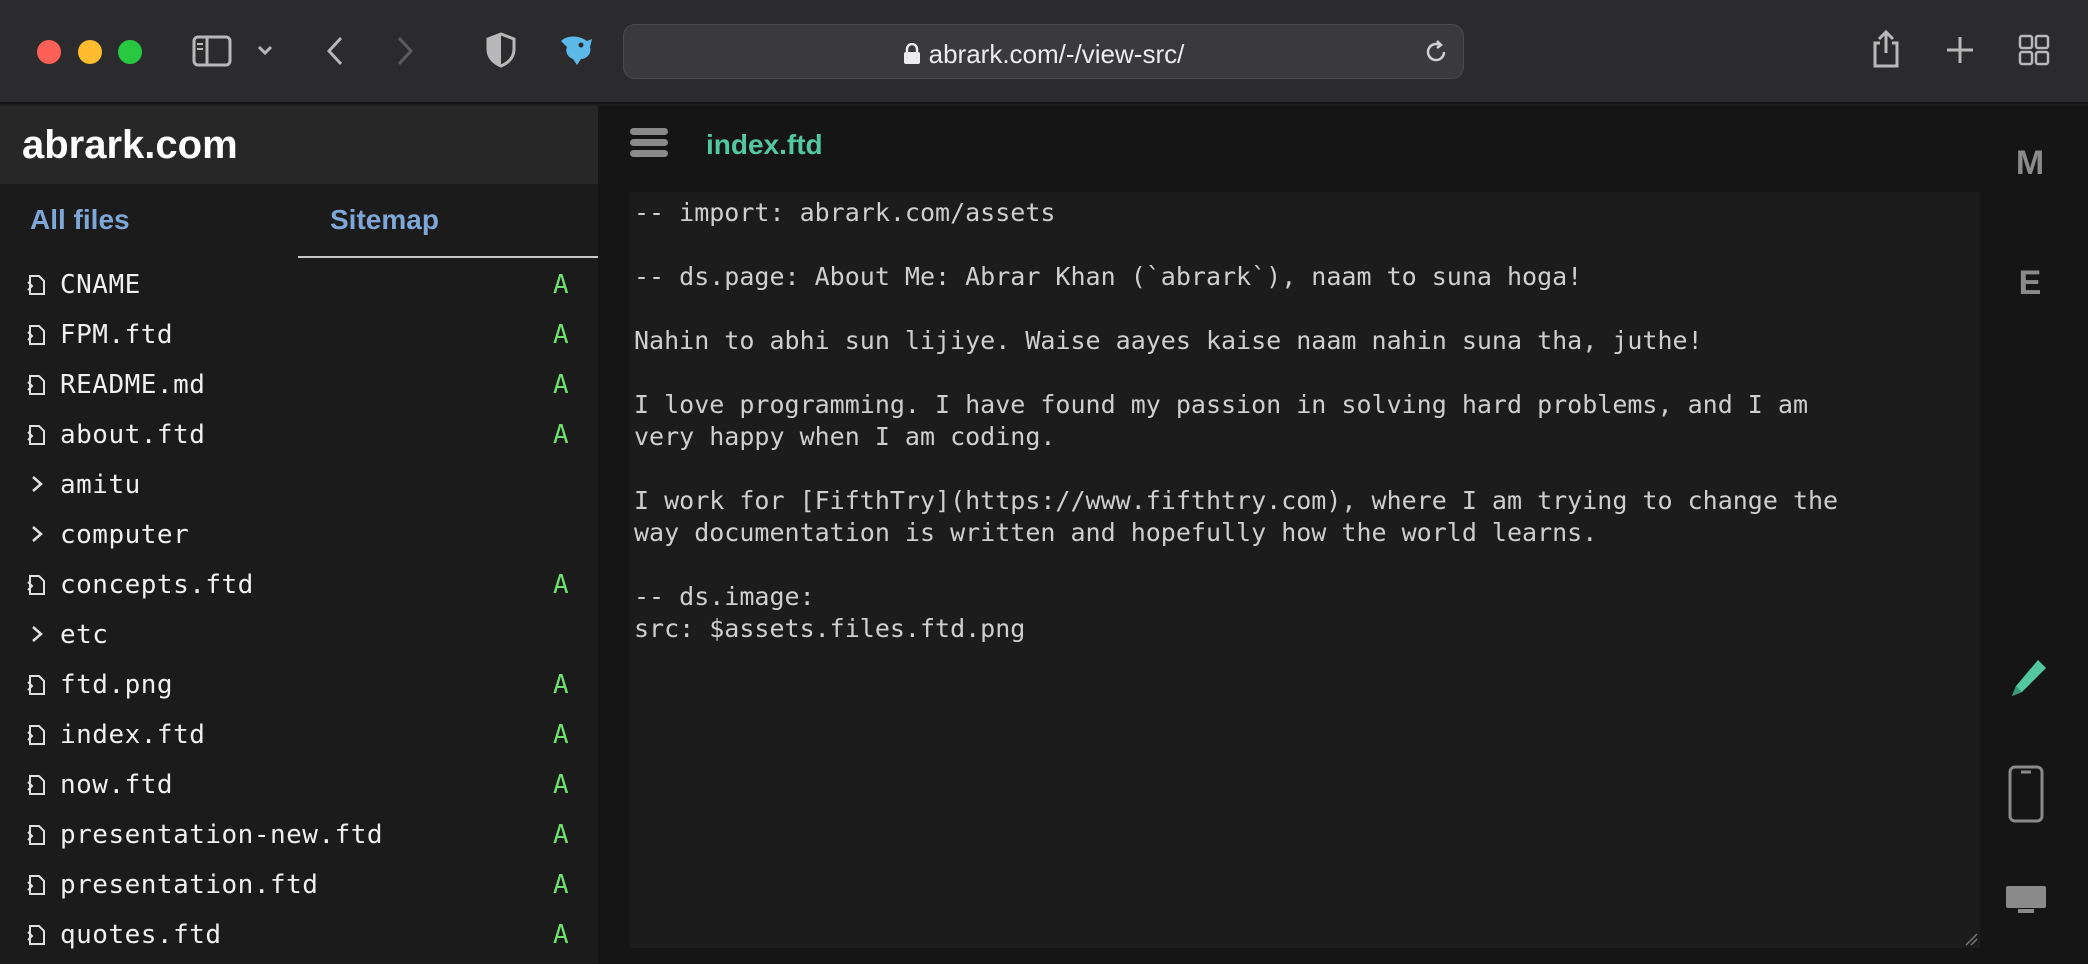 The width and height of the screenshot is (2088, 964). I want to click on file-item: concepts.ftd A, so click(299, 585).